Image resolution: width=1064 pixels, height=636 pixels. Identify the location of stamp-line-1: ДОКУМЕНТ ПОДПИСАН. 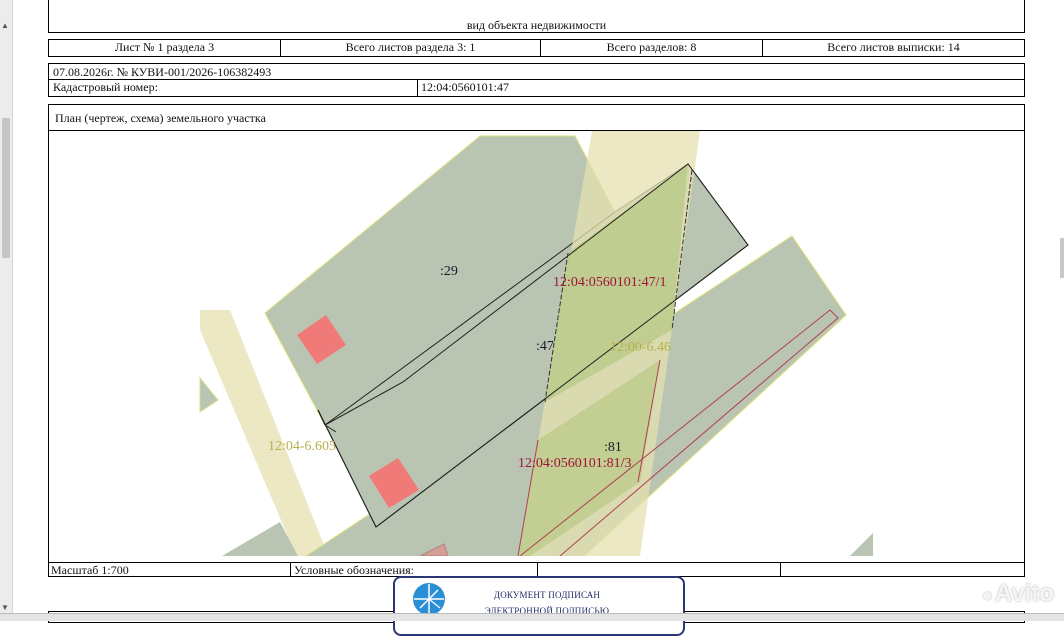
(547, 595).